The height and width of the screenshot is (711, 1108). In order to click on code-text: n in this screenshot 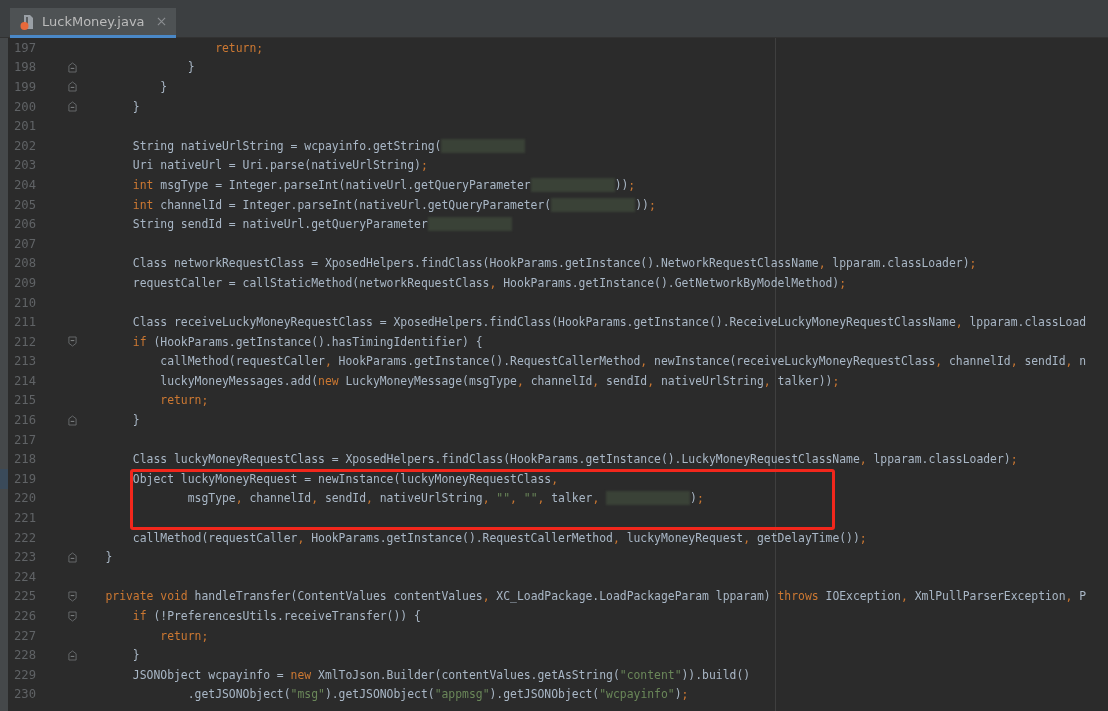, I will do `click(1082, 361)`.